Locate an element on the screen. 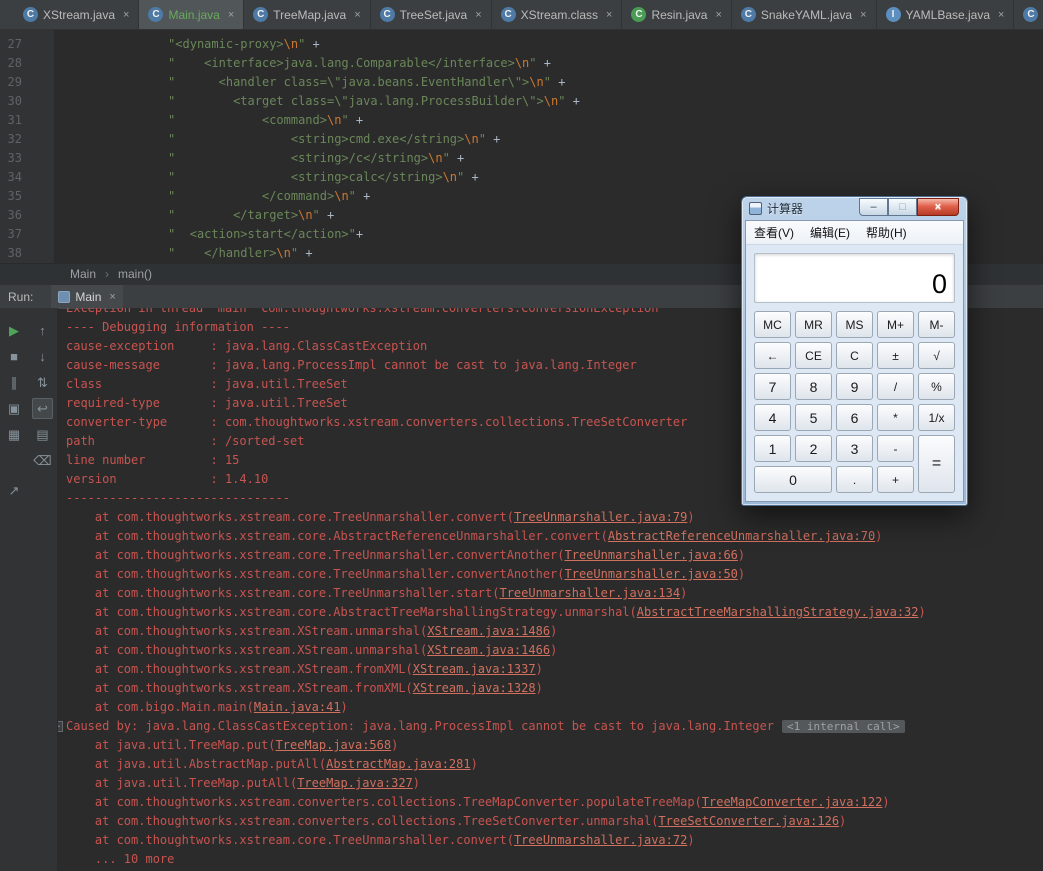 The height and width of the screenshot is (871, 1043). calculator-button: 6 is located at coordinates (854, 417).